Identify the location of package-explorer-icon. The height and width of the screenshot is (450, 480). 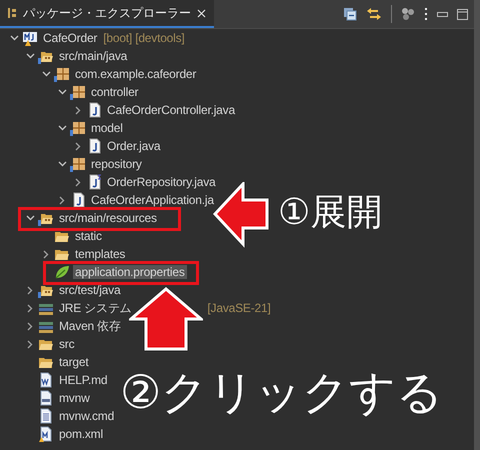
(12, 13).